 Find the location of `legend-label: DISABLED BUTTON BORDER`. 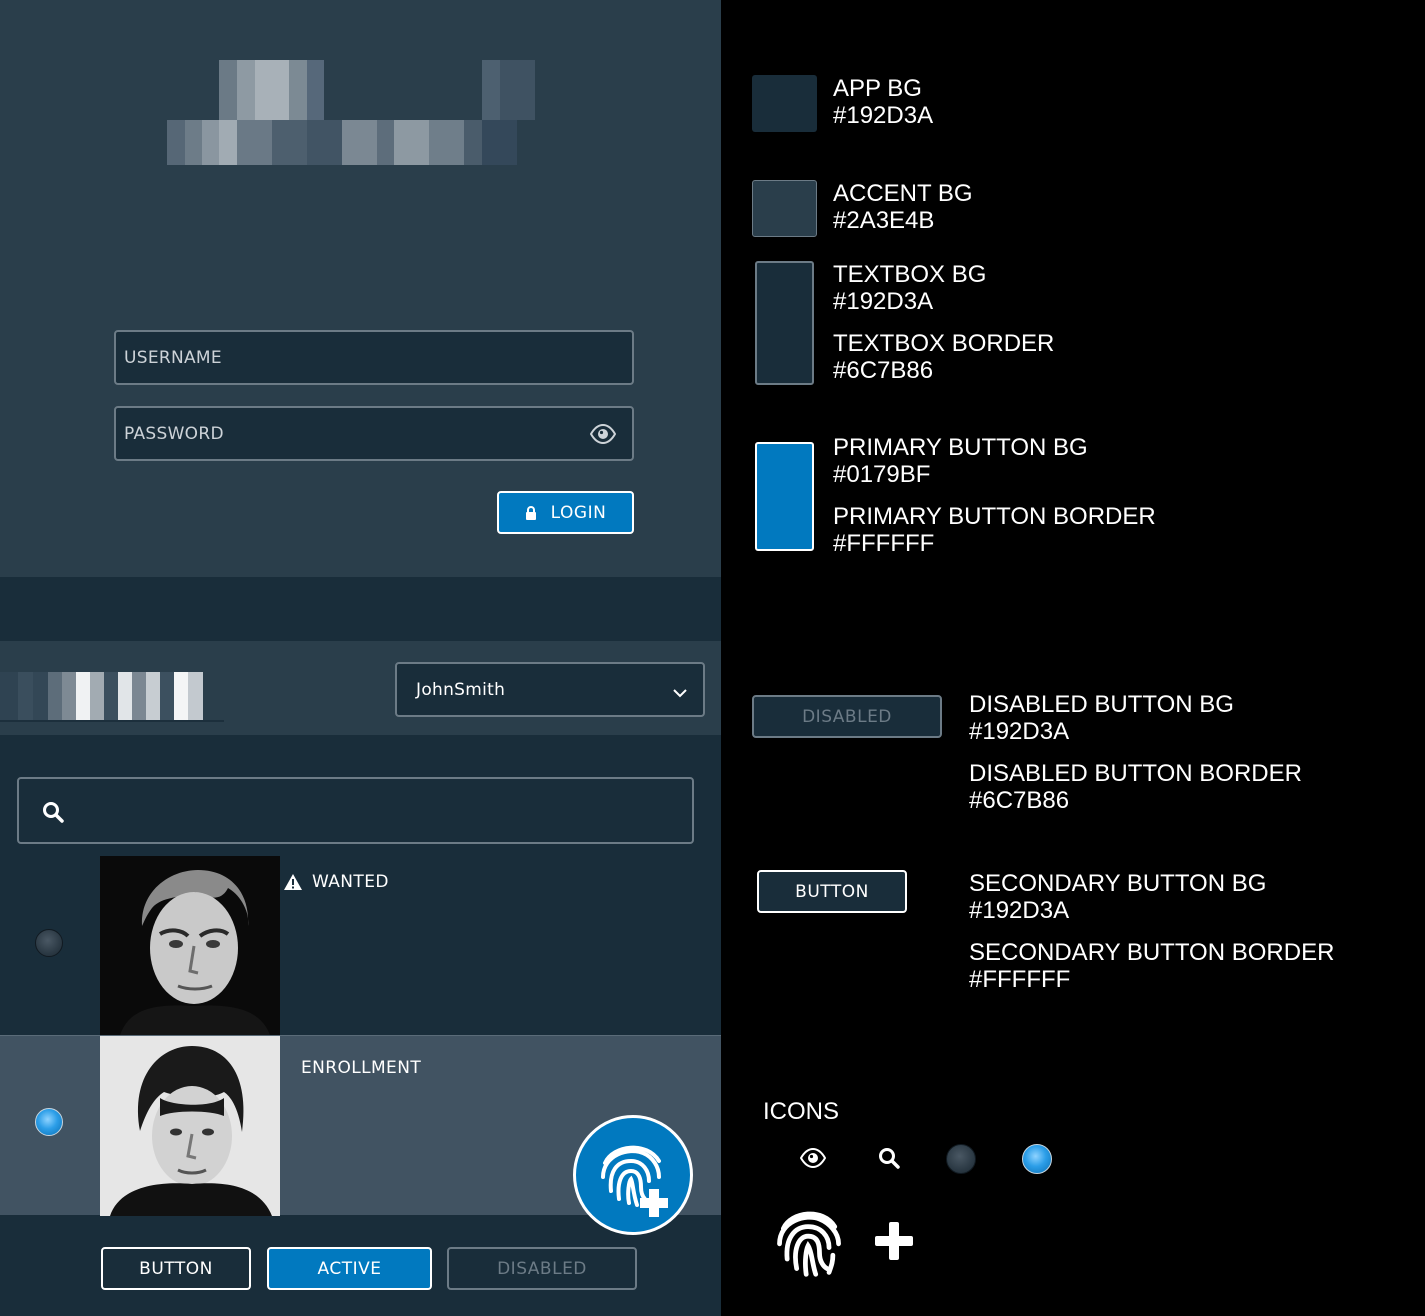

legend-label: DISABLED BUTTON BORDER is located at coordinates (1135, 773).